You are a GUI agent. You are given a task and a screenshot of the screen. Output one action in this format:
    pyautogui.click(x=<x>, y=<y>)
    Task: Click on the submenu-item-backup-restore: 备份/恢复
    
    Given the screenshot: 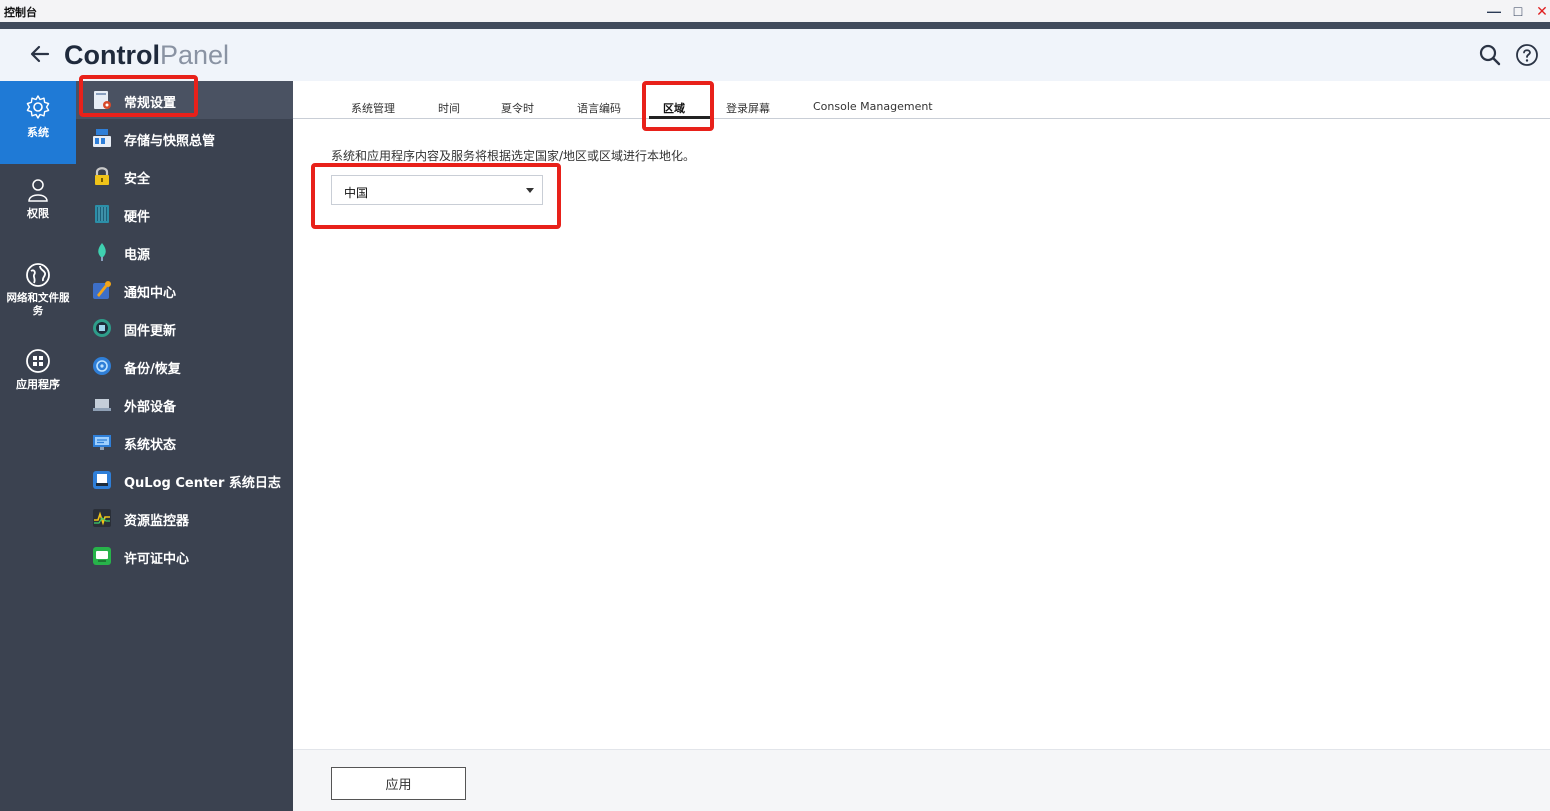 What is the action you would take?
    pyautogui.click(x=184, y=366)
    